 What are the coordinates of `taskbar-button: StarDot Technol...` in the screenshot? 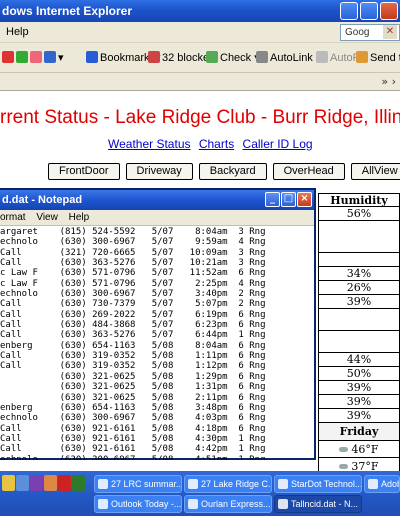 It's located at (318, 484).